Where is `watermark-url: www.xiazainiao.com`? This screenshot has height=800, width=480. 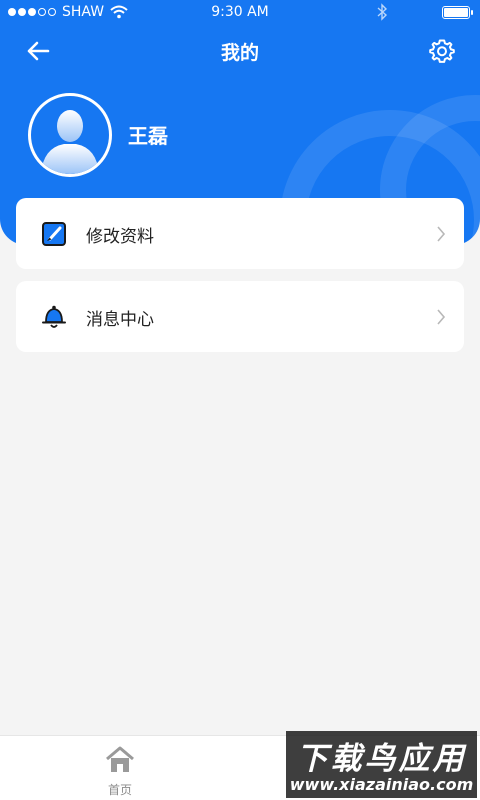
watermark-url: www.xiazainiao.com is located at coordinates (381, 784).